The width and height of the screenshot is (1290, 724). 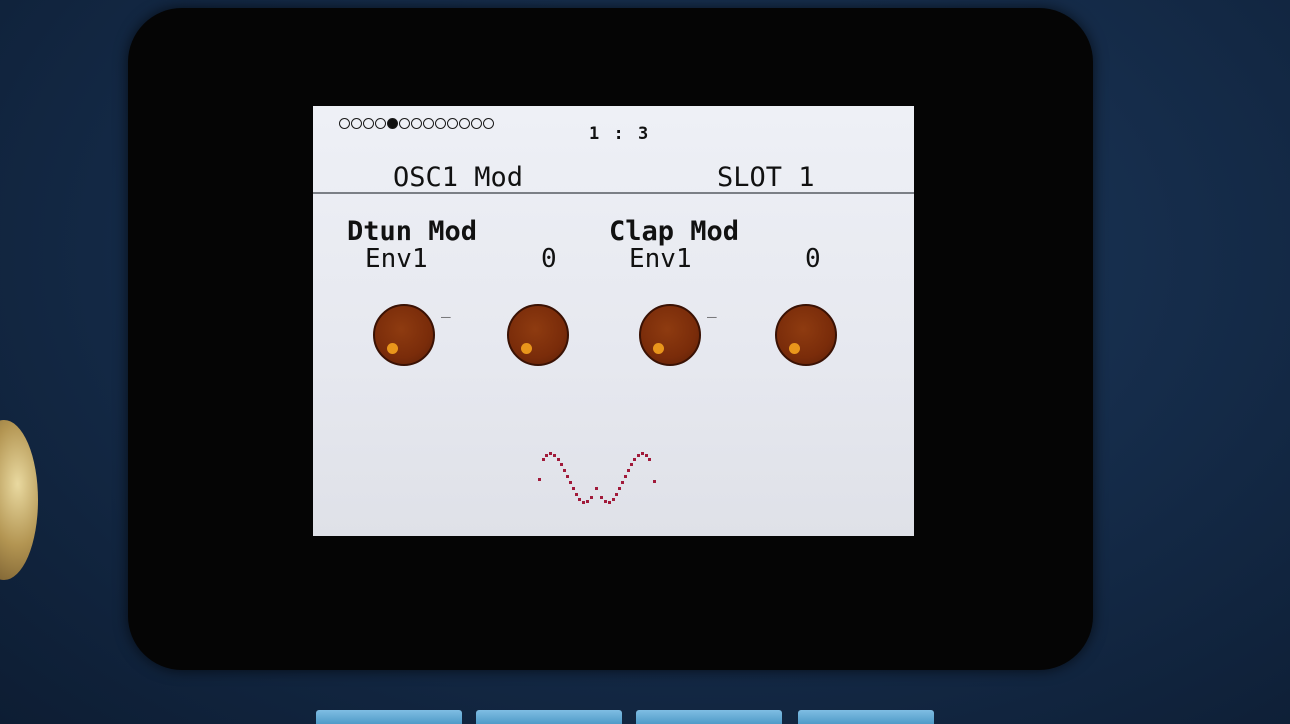 I want to click on slot-label: SLOT 1, so click(x=766, y=177).